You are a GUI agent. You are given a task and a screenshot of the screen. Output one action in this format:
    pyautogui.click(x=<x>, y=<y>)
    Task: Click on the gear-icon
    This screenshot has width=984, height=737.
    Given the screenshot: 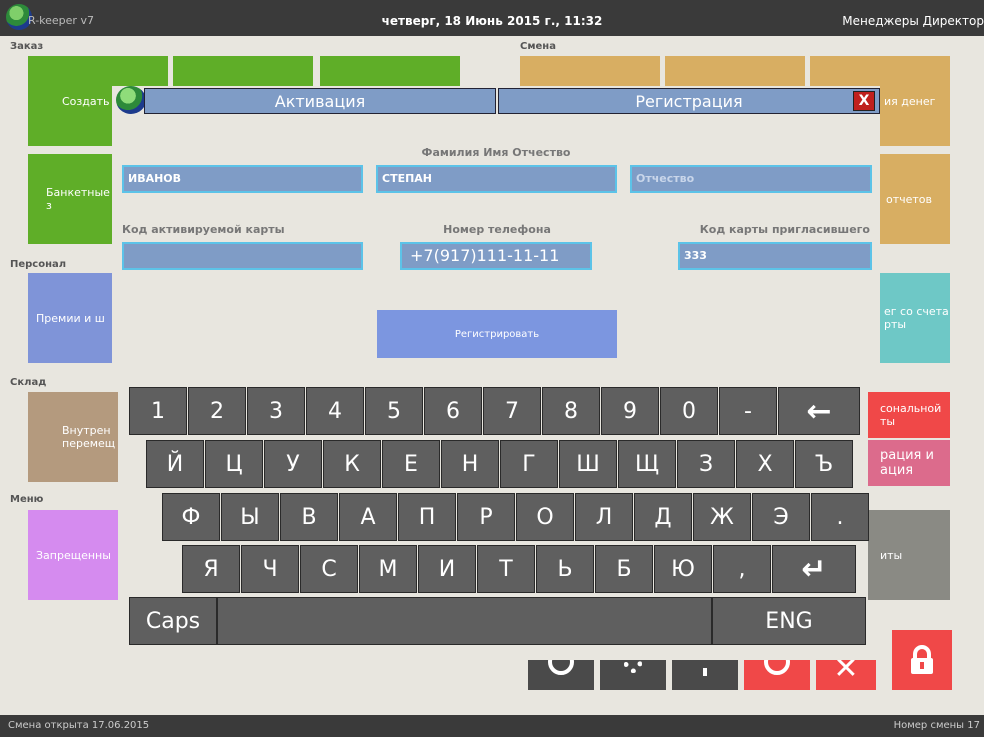 What is the action you would take?
    pyautogui.click(x=633, y=666)
    